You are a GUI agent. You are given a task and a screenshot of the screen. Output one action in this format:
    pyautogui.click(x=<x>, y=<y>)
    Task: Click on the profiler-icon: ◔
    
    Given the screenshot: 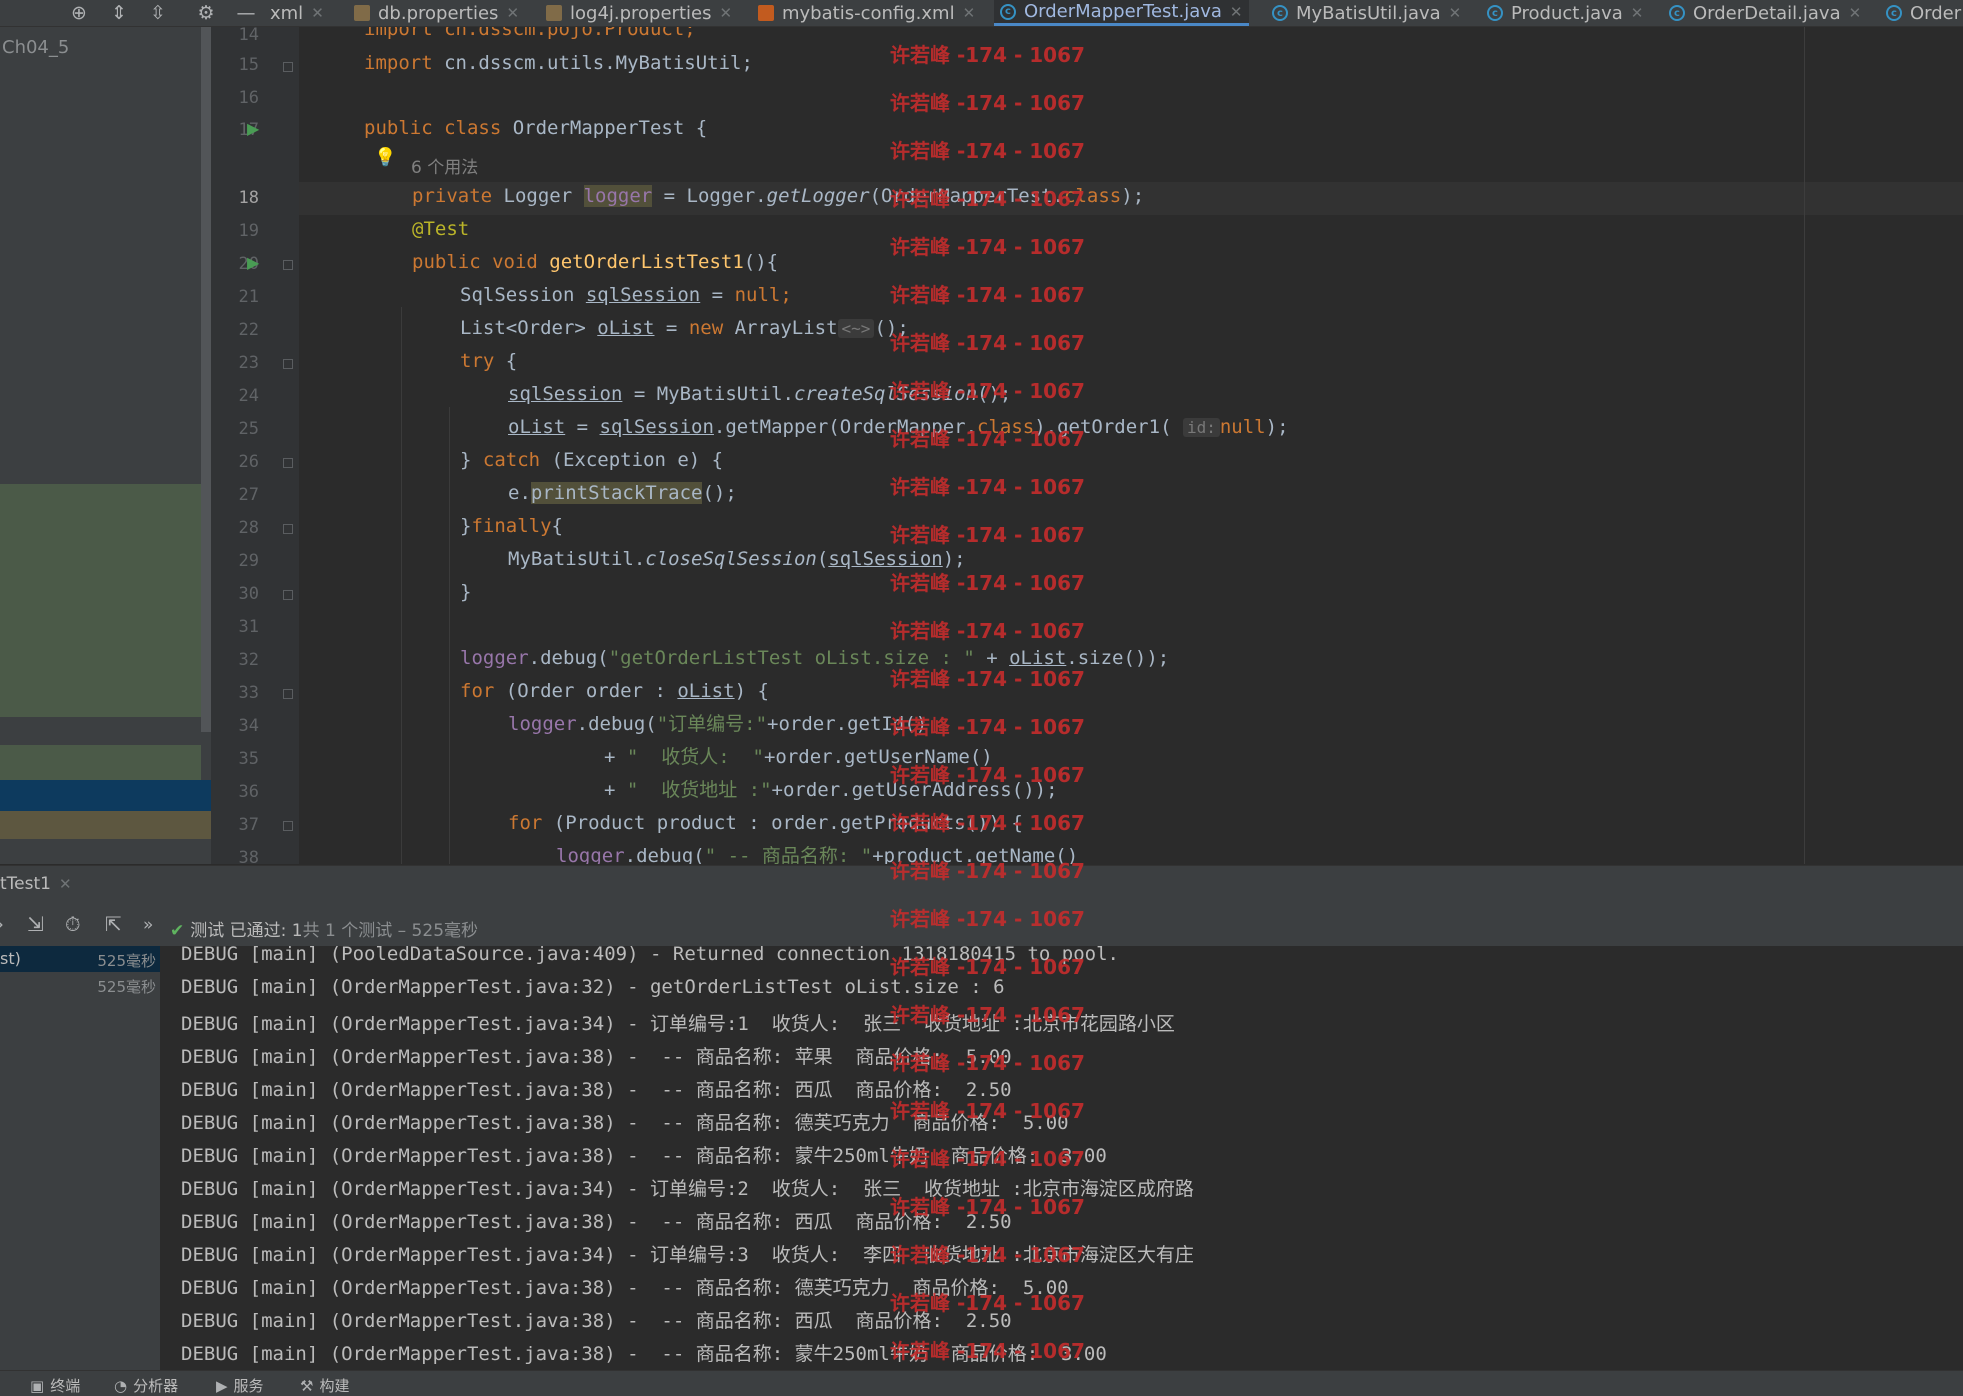 What is the action you would take?
    pyautogui.click(x=121, y=1385)
    